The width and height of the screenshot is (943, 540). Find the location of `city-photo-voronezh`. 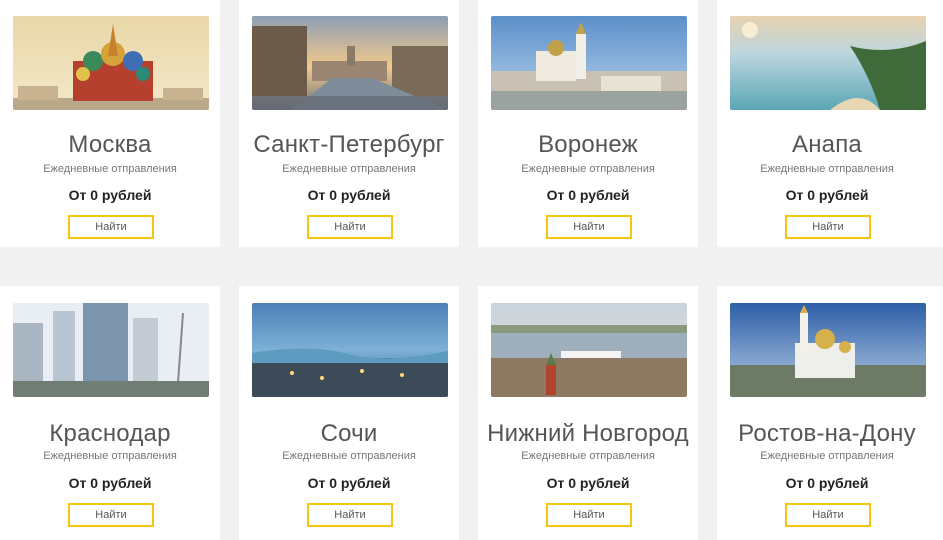

city-photo-voronezh is located at coordinates (589, 63).